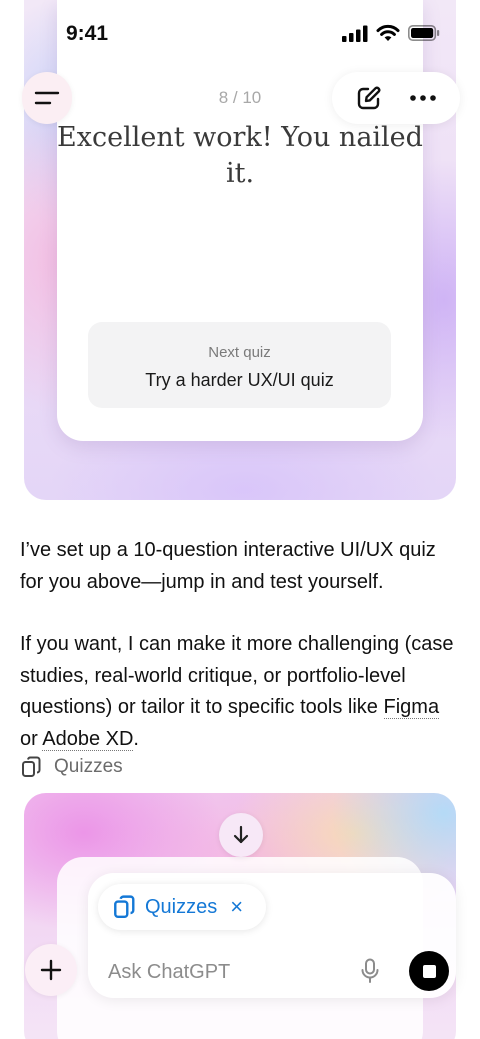 The width and height of the screenshot is (480, 1039). I want to click on close-icon: ×, so click(236, 907).